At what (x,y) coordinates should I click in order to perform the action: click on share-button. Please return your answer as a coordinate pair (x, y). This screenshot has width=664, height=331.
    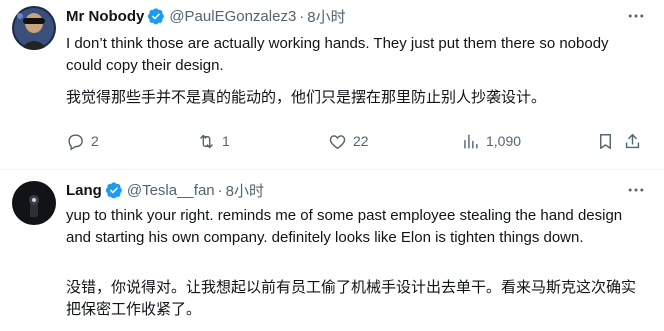
    Looking at the image, I should click on (632, 141).